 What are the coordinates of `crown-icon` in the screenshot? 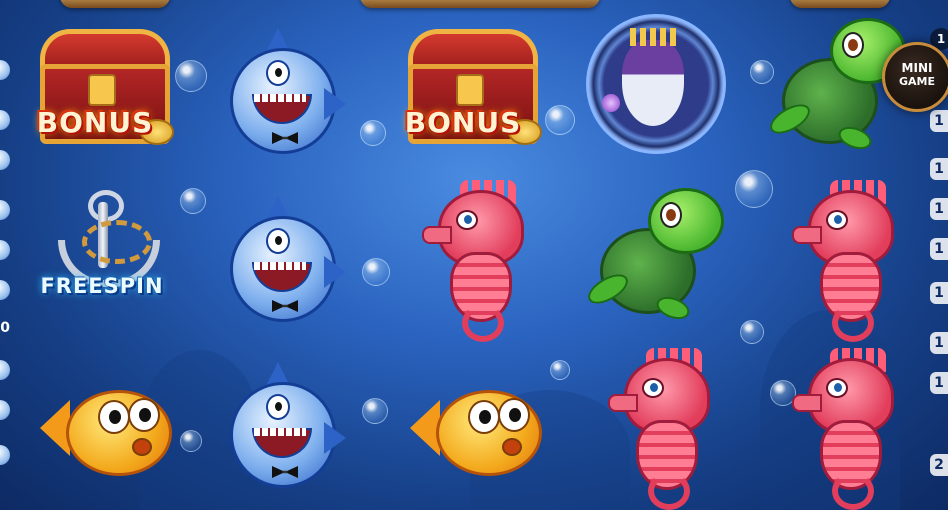 It's located at (653, 37).